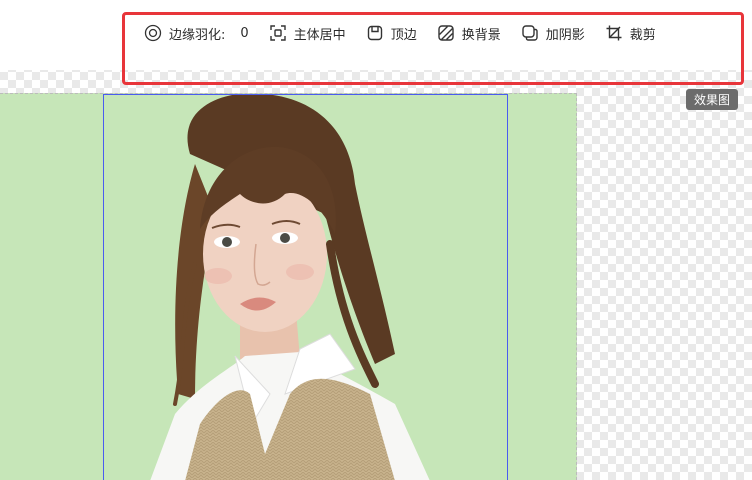 This screenshot has width=752, height=480. I want to click on crop-button: 裁剪, so click(630, 33).